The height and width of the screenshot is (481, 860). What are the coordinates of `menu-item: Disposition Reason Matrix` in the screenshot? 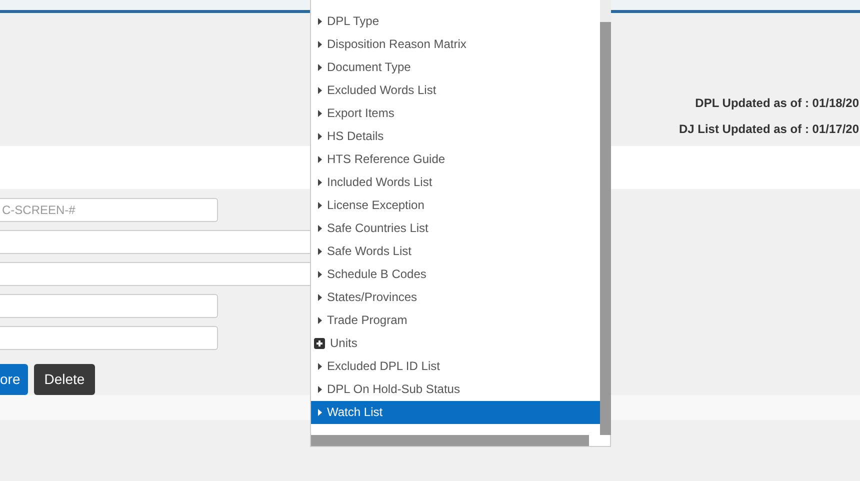 It's located at (455, 44).